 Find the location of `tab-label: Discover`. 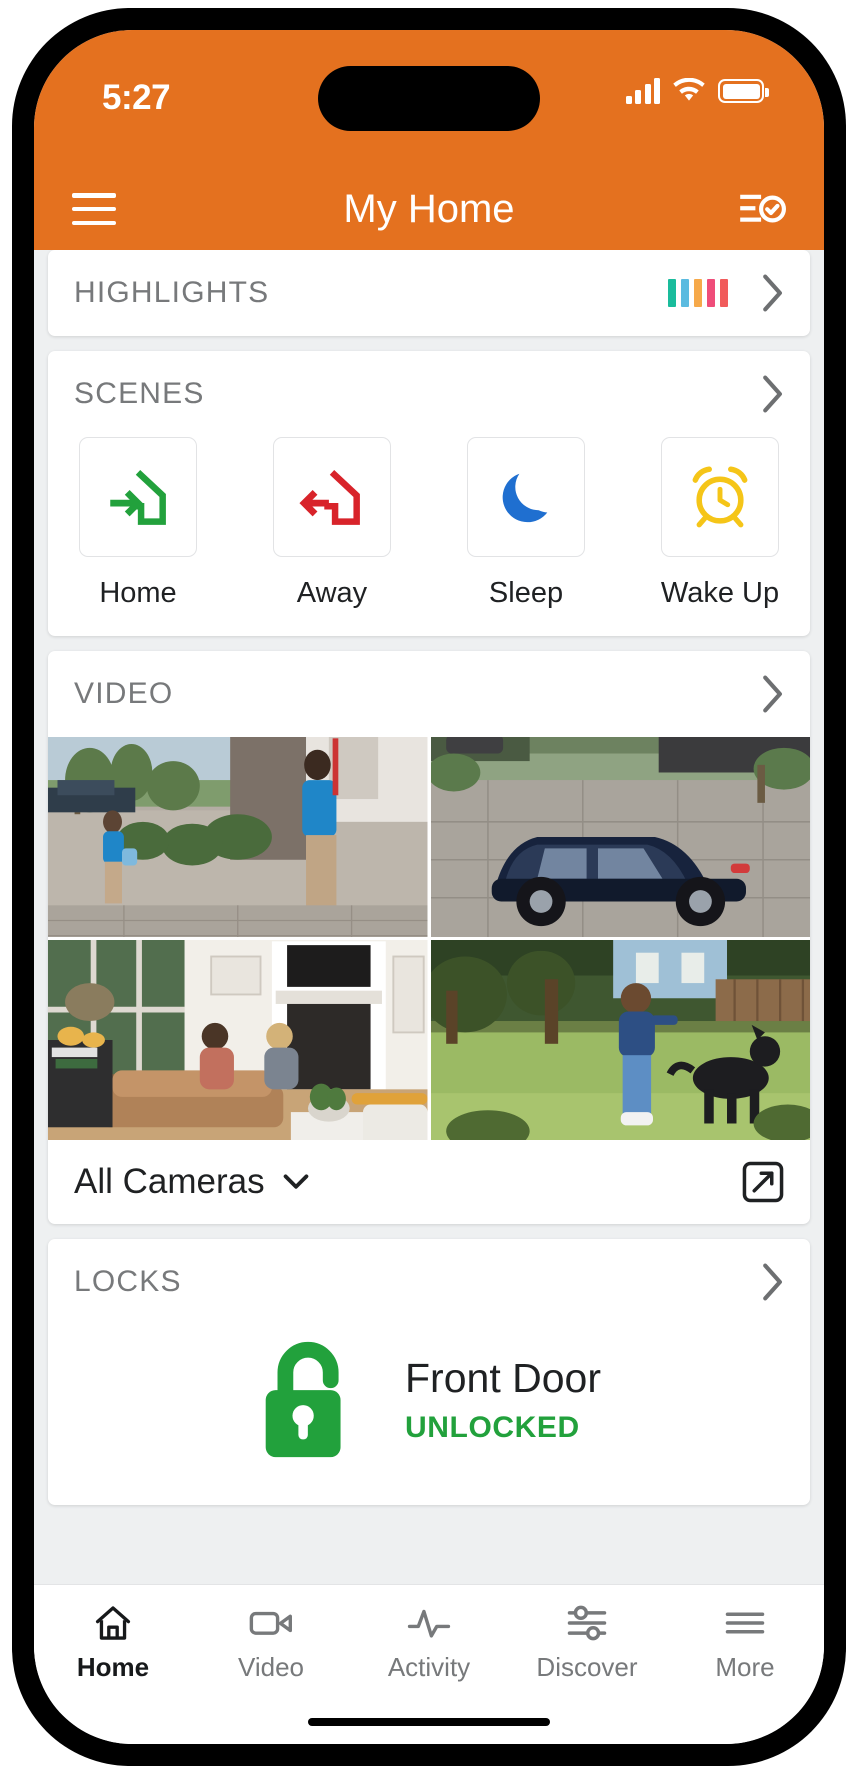

tab-label: Discover is located at coordinates (587, 1667).